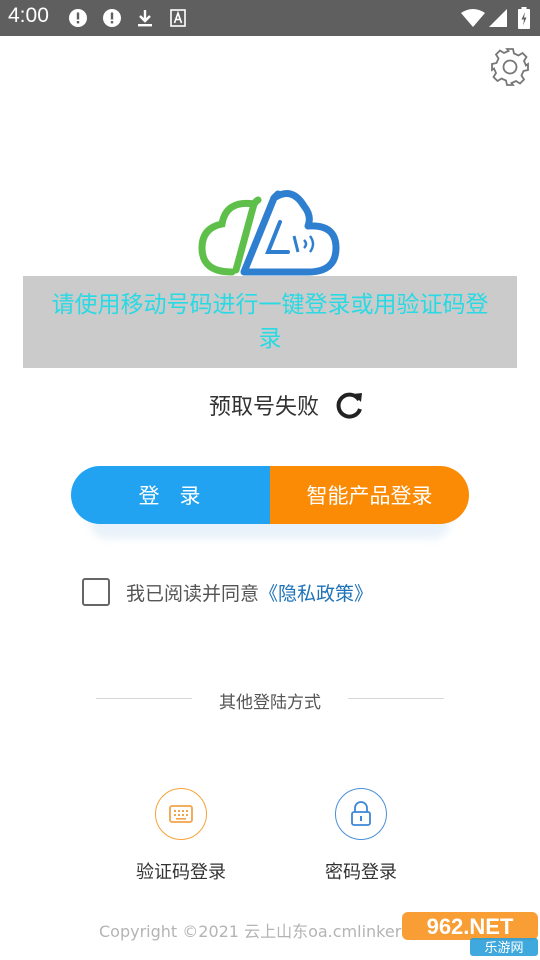 This screenshot has width=540, height=960. I want to click on divider-left, so click(144, 698).